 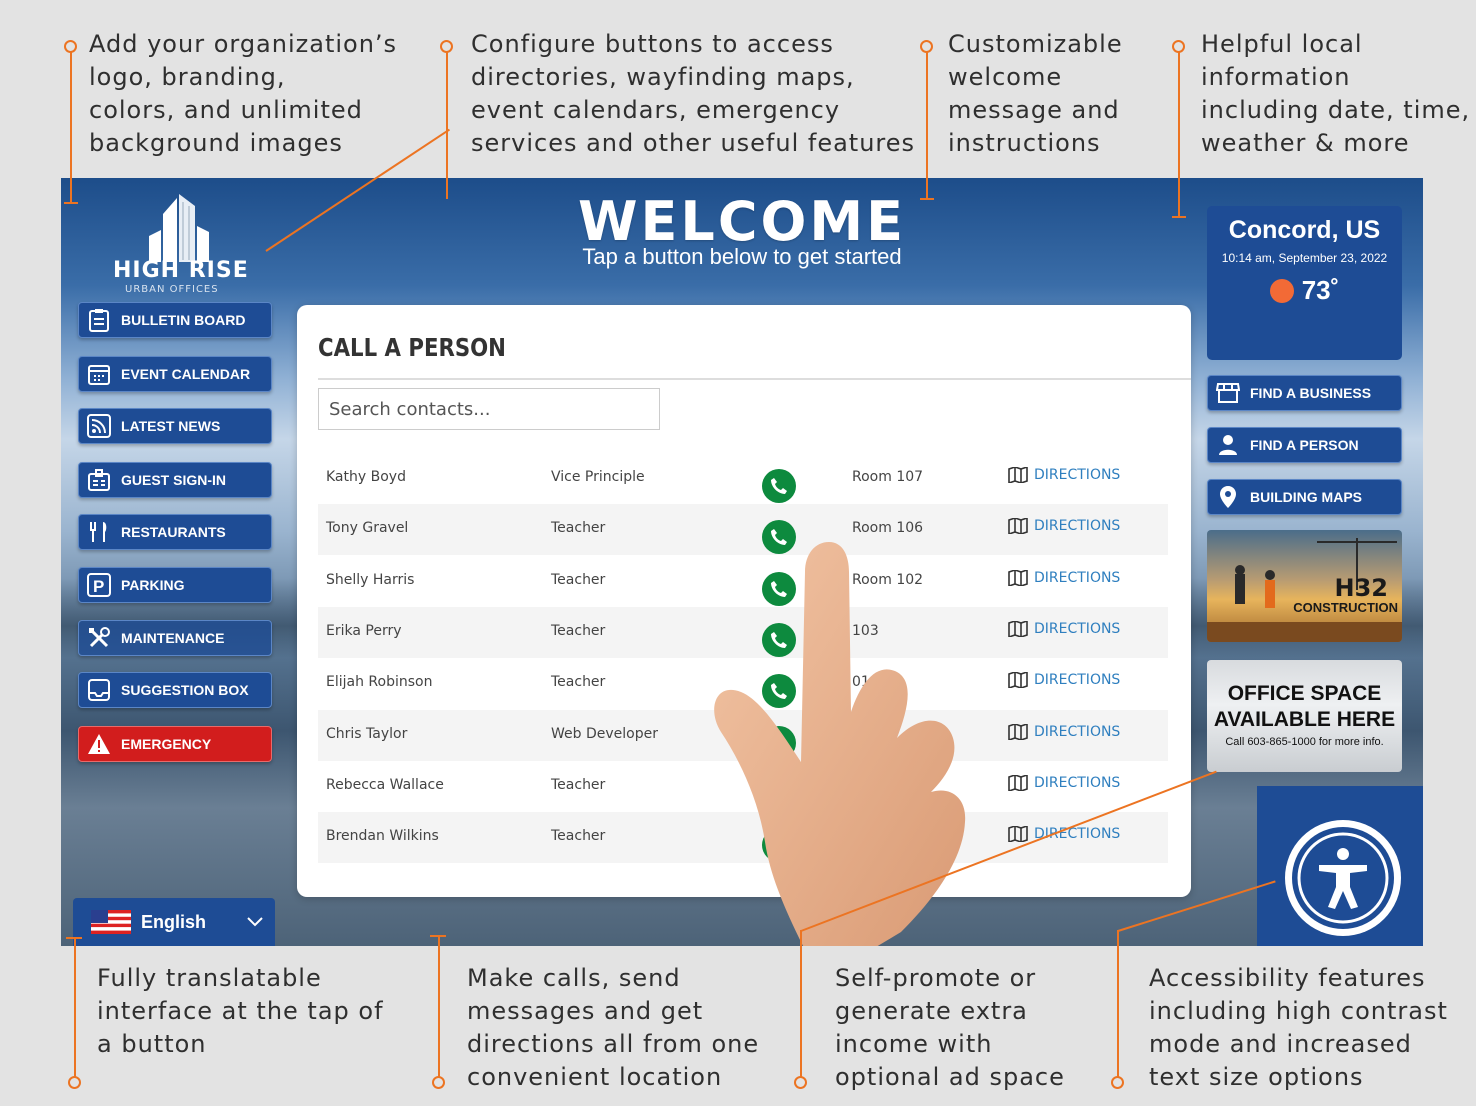 I want to click on nav-restaurants-button: RESTAURANTS, so click(x=175, y=532).